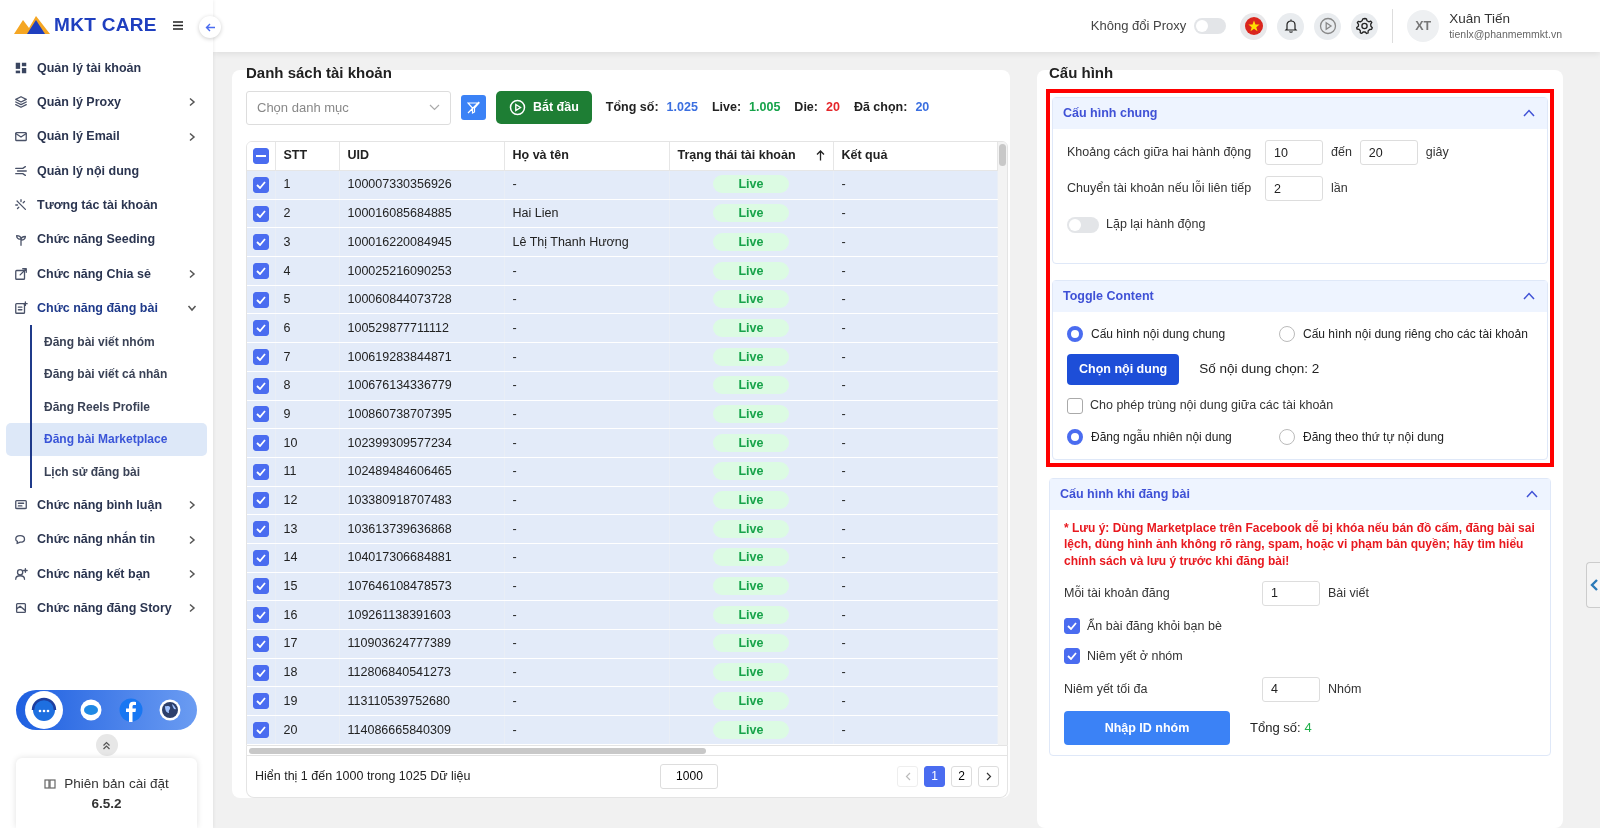 The image size is (1600, 828). Describe the element at coordinates (934, 776) in the screenshot. I see `page-button: 1` at that location.